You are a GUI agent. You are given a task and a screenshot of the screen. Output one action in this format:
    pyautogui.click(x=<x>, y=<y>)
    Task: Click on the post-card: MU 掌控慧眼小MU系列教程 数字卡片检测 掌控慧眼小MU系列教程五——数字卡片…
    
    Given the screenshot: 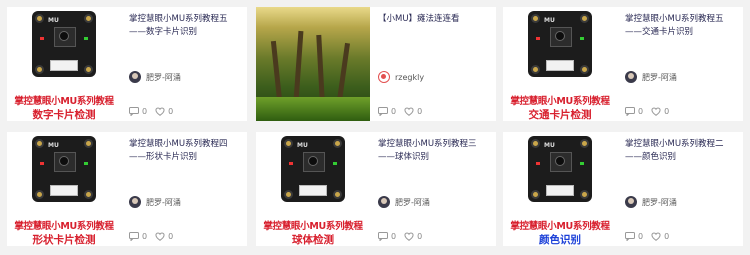 What is the action you would take?
    pyautogui.click(x=127, y=64)
    